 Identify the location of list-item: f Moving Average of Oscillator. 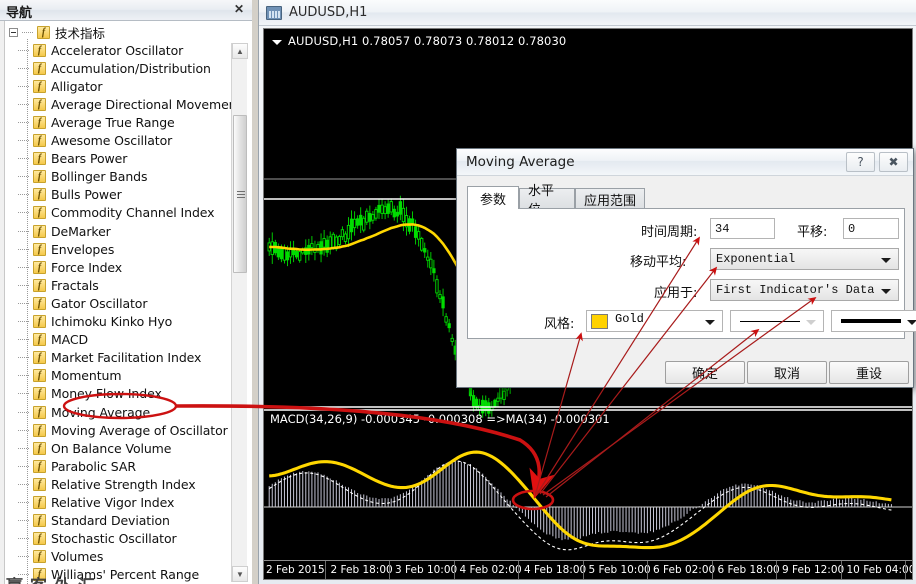
(123, 430).